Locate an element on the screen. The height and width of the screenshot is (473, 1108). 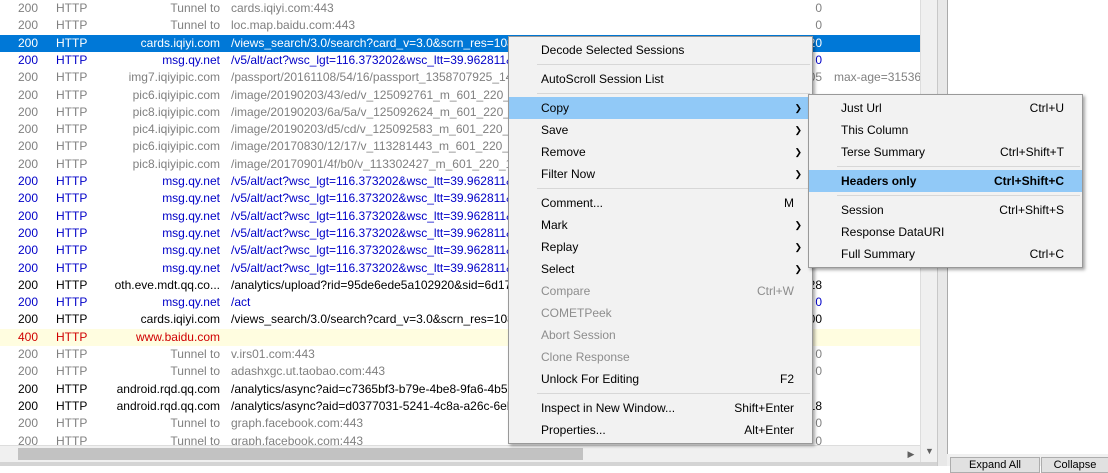
menu-item-label: Compare is located at coordinates (566, 291).